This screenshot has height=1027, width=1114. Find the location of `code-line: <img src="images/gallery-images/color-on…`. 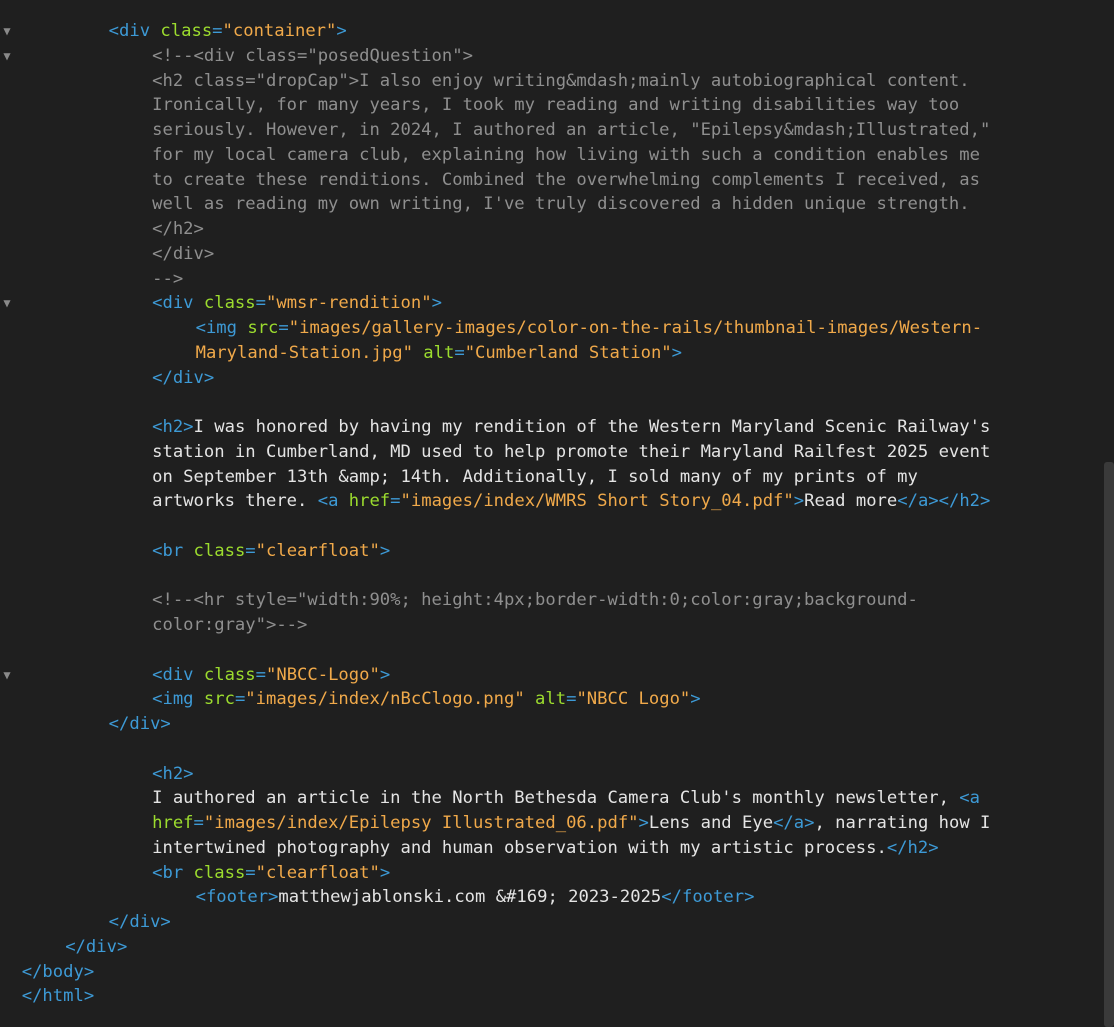

code-line: <img src="images/gallery-images/color-on… is located at coordinates (550, 328).